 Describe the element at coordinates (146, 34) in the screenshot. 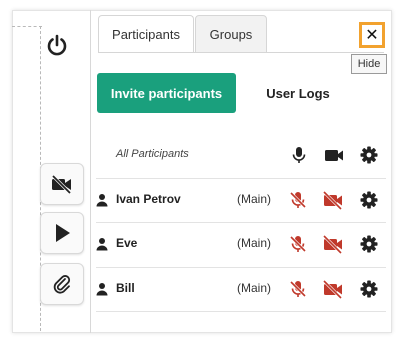

I see `tab-participants: Participants` at that location.